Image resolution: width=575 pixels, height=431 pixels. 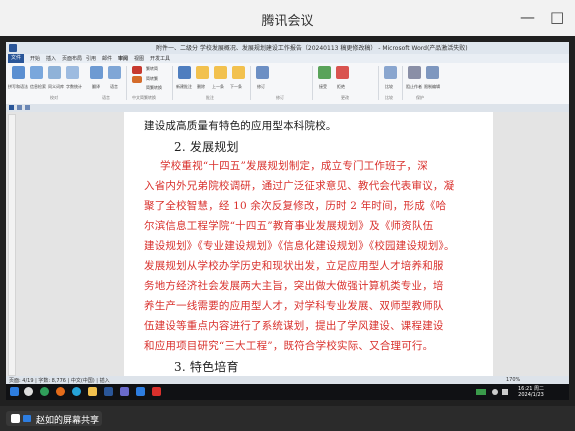 I want to click on ribbon-label: 比较, so click(x=389, y=86).